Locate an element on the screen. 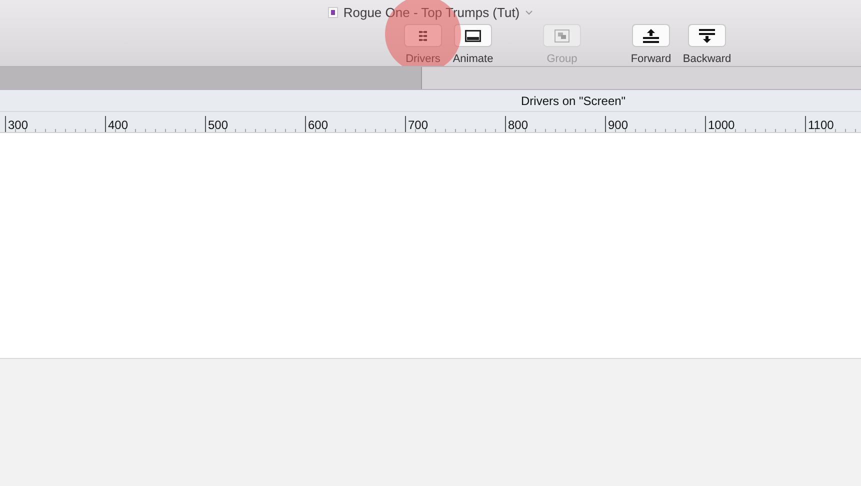 The width and height of the screenshot is (861, 486). toolbar-label: Backward is located at coordinates (707, 59).